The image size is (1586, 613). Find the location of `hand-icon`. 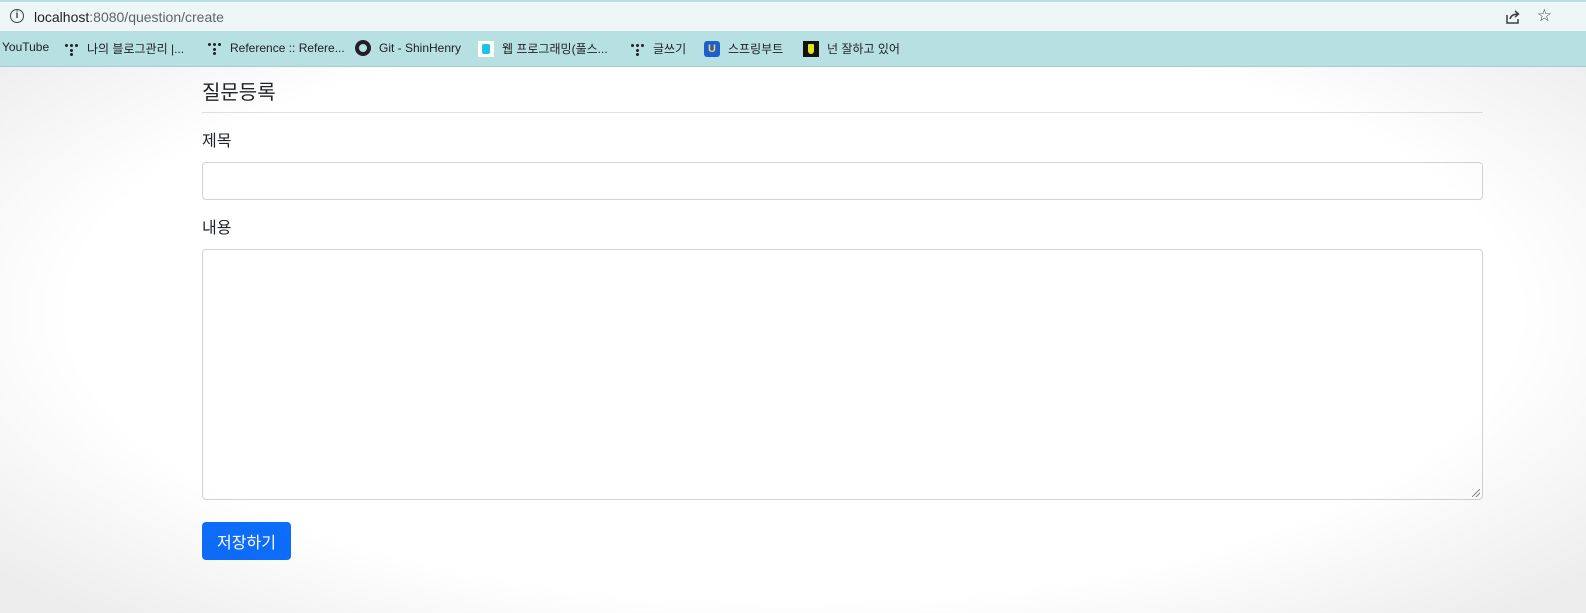

hand-icon is located at coordinates (811, 48).